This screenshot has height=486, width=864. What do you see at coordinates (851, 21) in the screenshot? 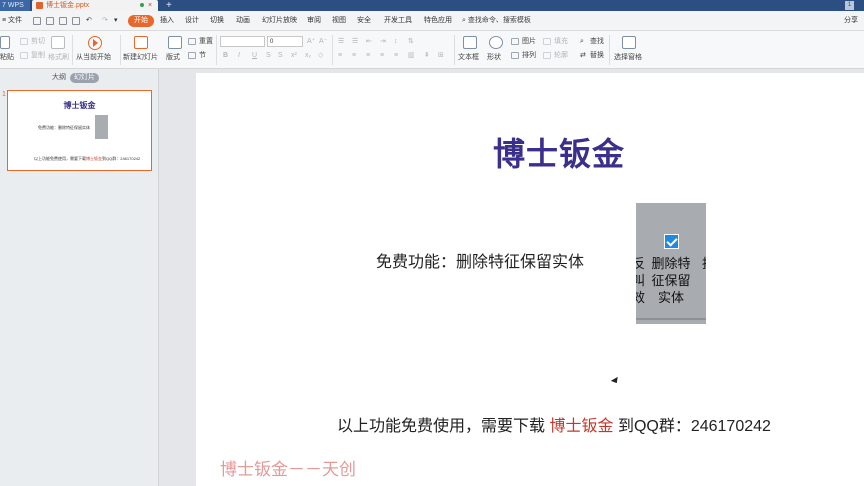
I see `share-button: 分享` at bounding box center [851, 21].